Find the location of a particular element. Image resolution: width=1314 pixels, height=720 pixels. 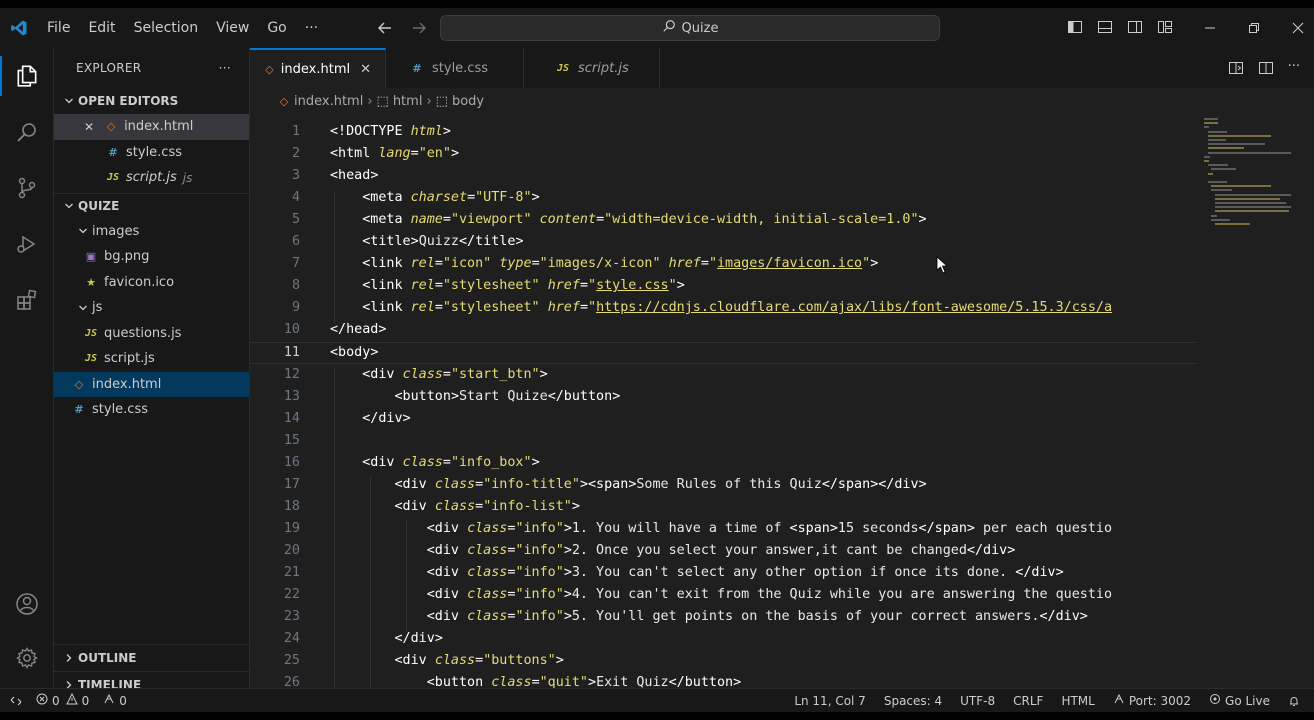

outline-section: OUTLINE is located at coordinates (152, 658).